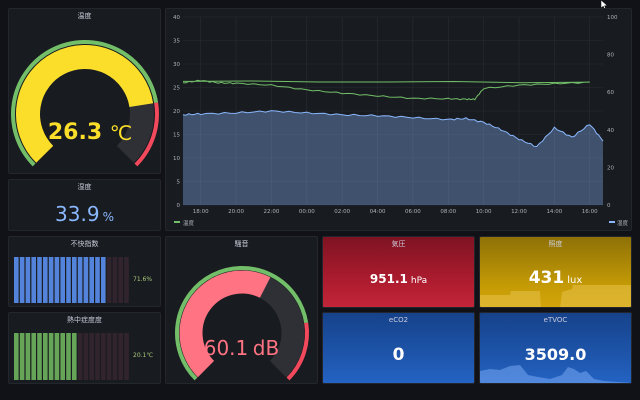 The width and height of the screenshot is (640, 400). Describe the element at coordinates (176, 112) in the screenshot. I see `y-left-tick-label: 20` at that location.